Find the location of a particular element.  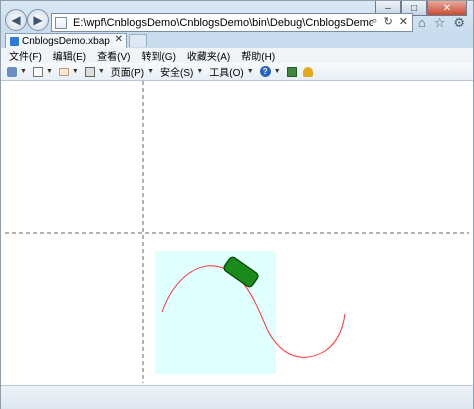

address-tools: ⌕ ↻ ✕ is located at coordinates (389, 21).